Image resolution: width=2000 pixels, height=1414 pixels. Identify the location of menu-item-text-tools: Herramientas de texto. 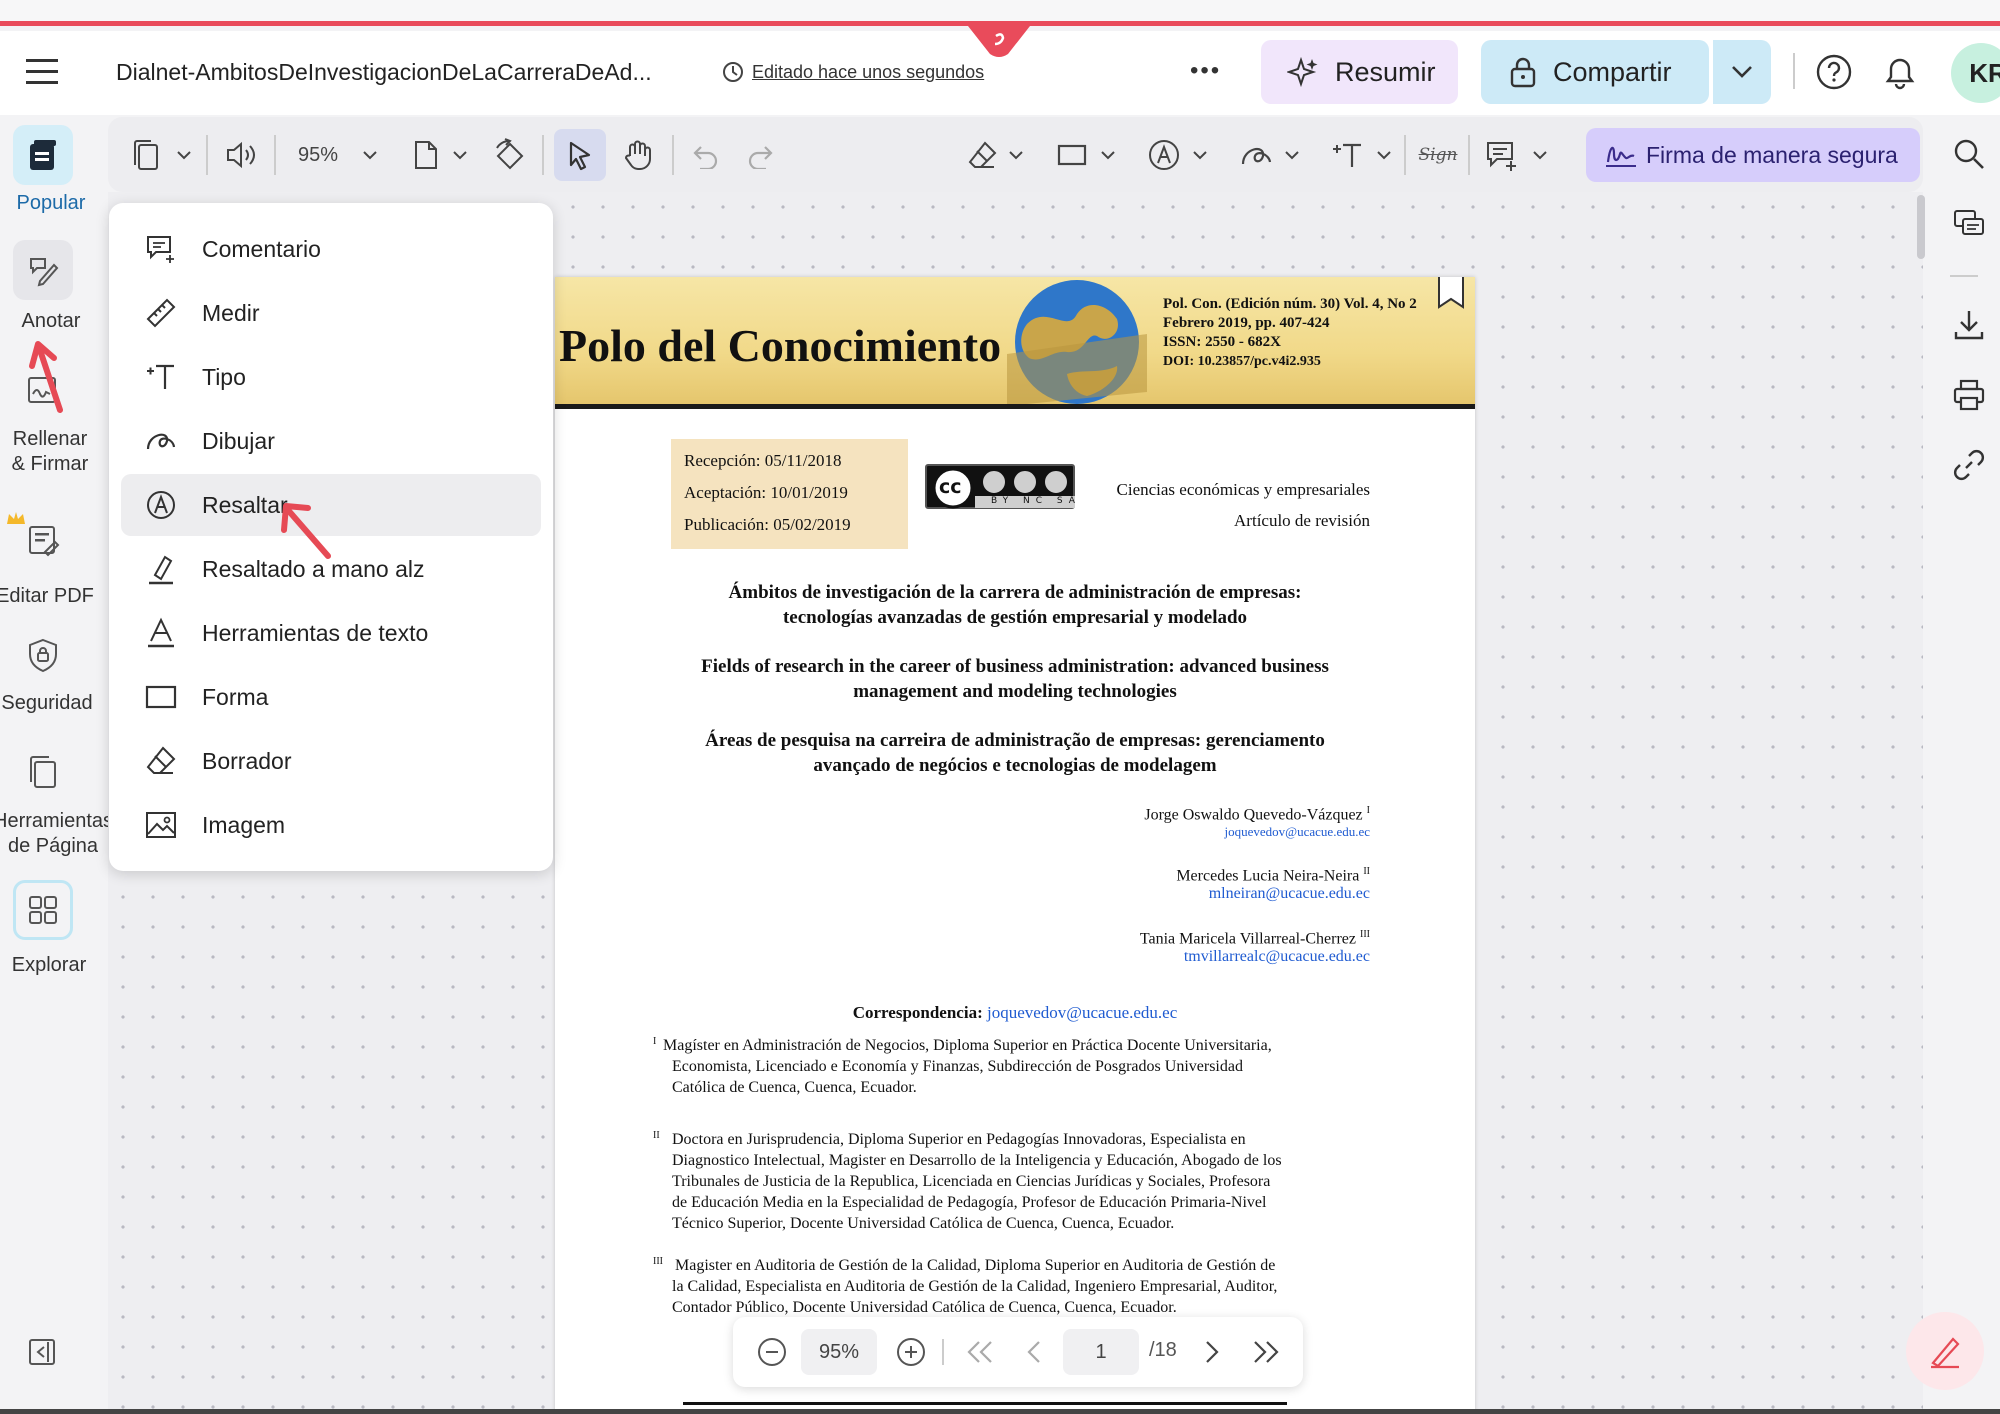
(331, 633).